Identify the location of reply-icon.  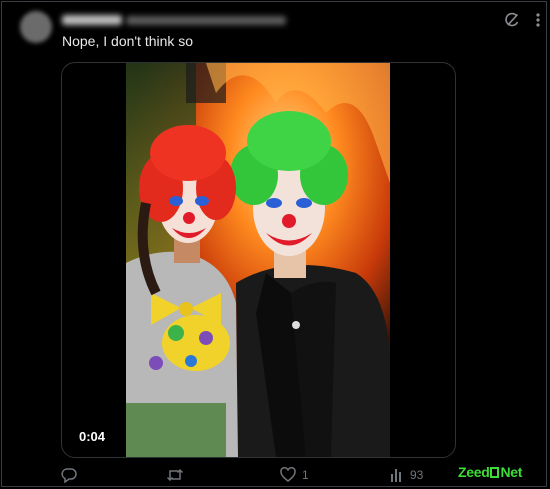
(69, 475).